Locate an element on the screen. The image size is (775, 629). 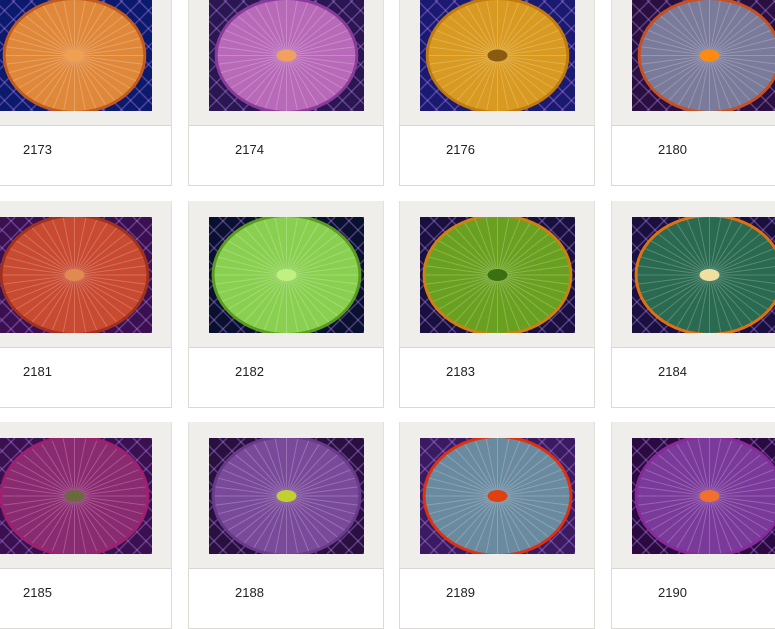
gallery-card: 2183 is located at coordinates (497, 304).